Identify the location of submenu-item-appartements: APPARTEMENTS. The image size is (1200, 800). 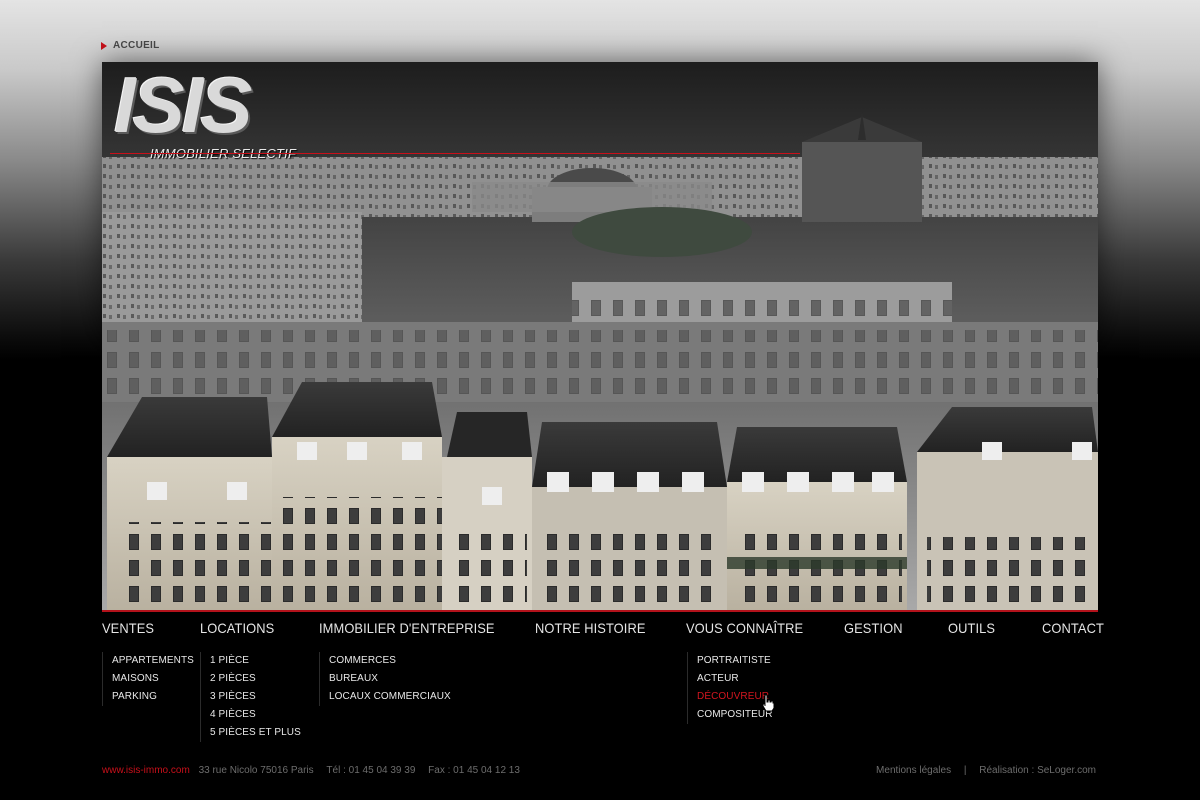
(153, 661).